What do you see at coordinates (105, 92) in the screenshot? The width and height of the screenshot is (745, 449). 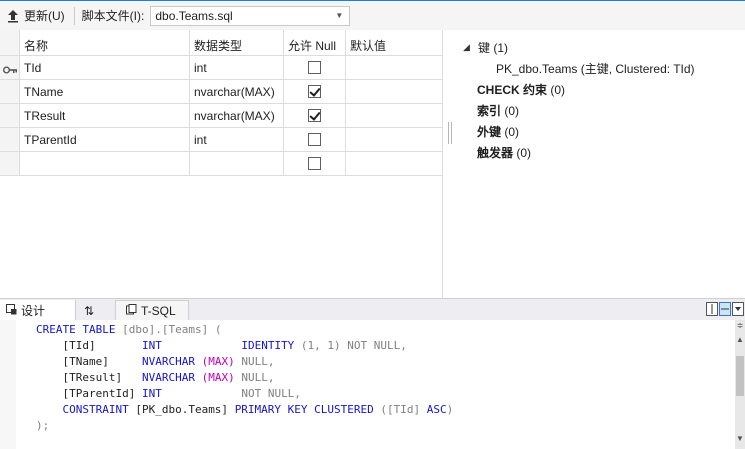 I see `column-name-cell: TName` at bounding box center [105, 92].